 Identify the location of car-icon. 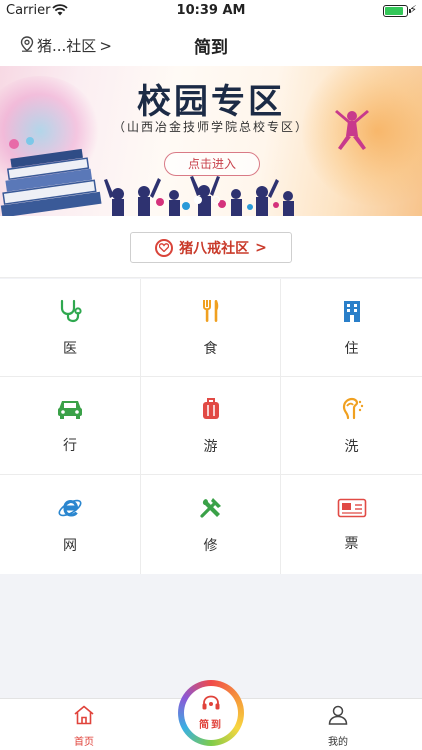
(70, 409).